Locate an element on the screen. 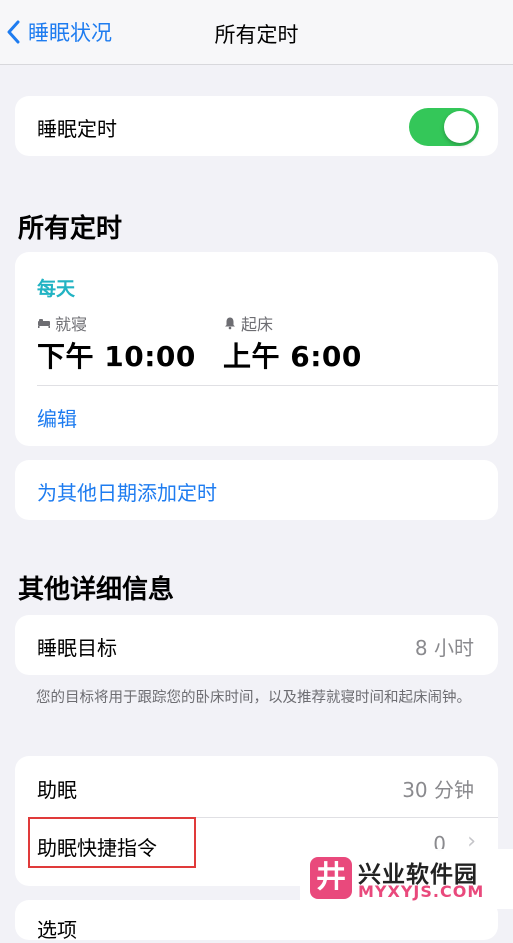 Image resolution: width=513 pixels, height=943 pixels. wake-value: 上午 6:00 is located at coordinates (292, 356).